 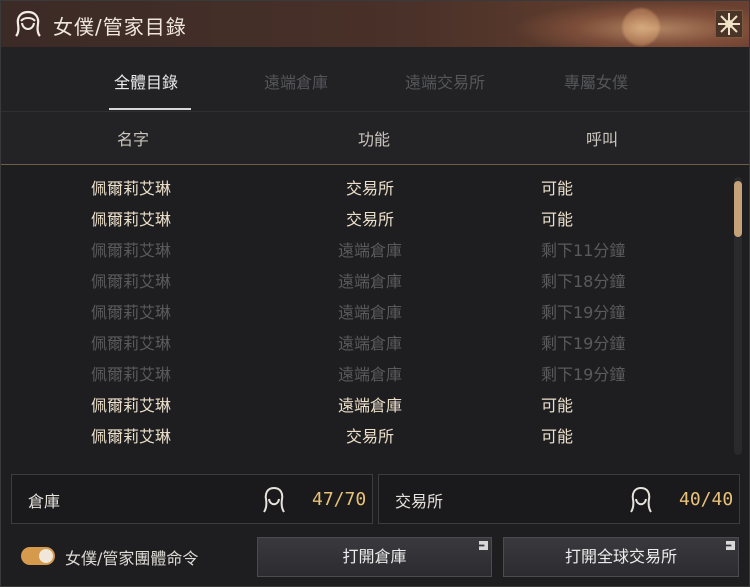 I want to click on table-row: 佩爾莉艾琳 遠端倉庫 可能, so click(x=361, y=403).